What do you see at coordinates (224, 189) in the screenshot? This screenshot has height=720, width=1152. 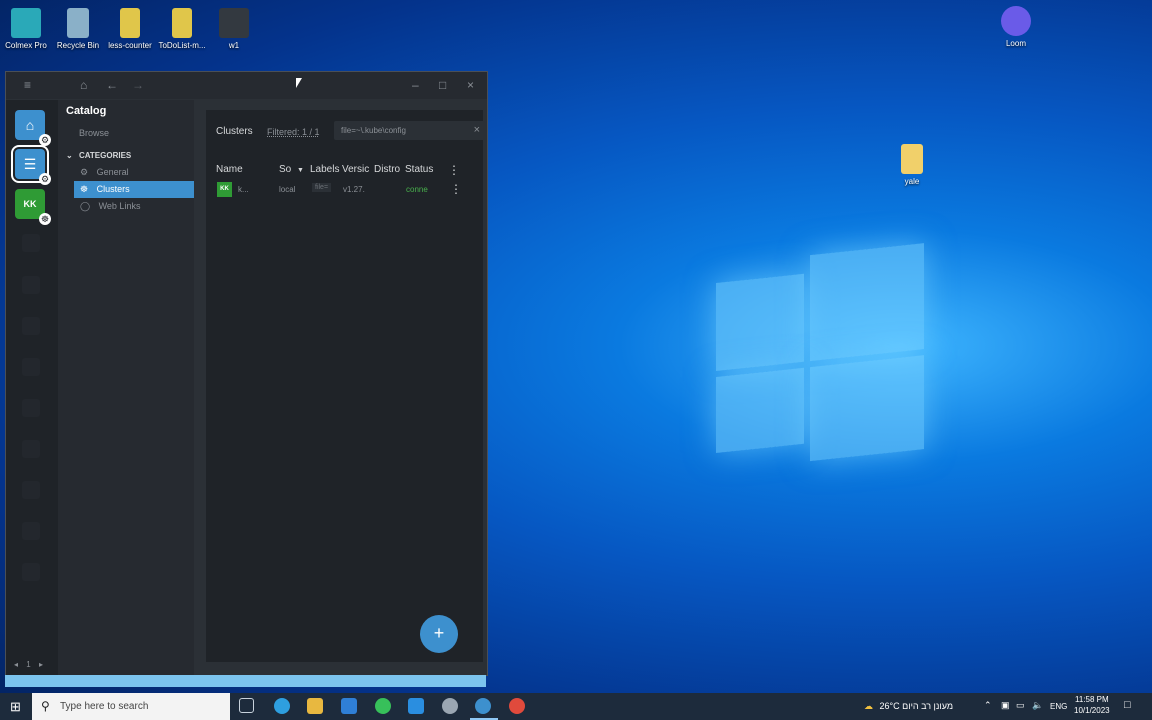 I see `cluster-badge: KK` at bounding box center [224, 189].